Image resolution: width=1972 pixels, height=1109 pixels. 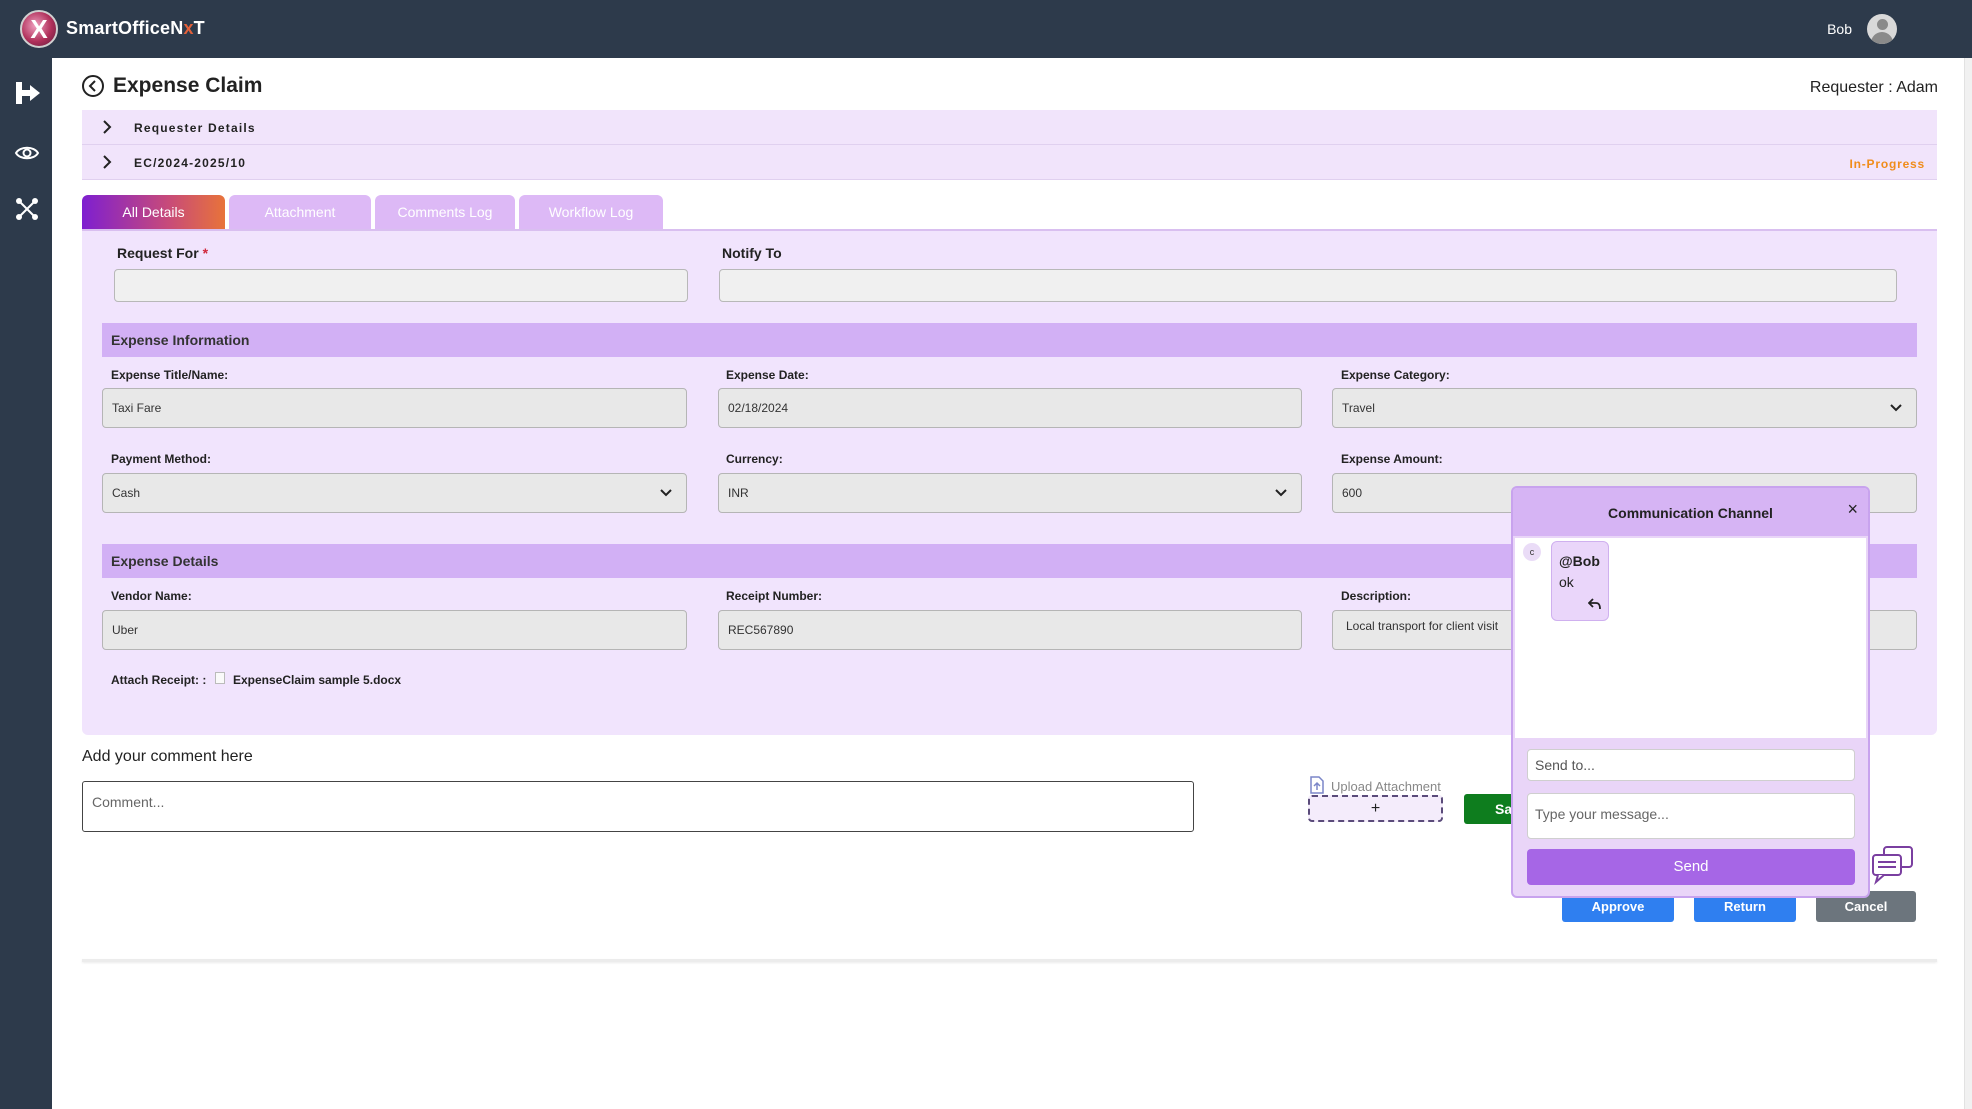 I want to click on status-badge: In-Progress, so click(x=1887, y=164).